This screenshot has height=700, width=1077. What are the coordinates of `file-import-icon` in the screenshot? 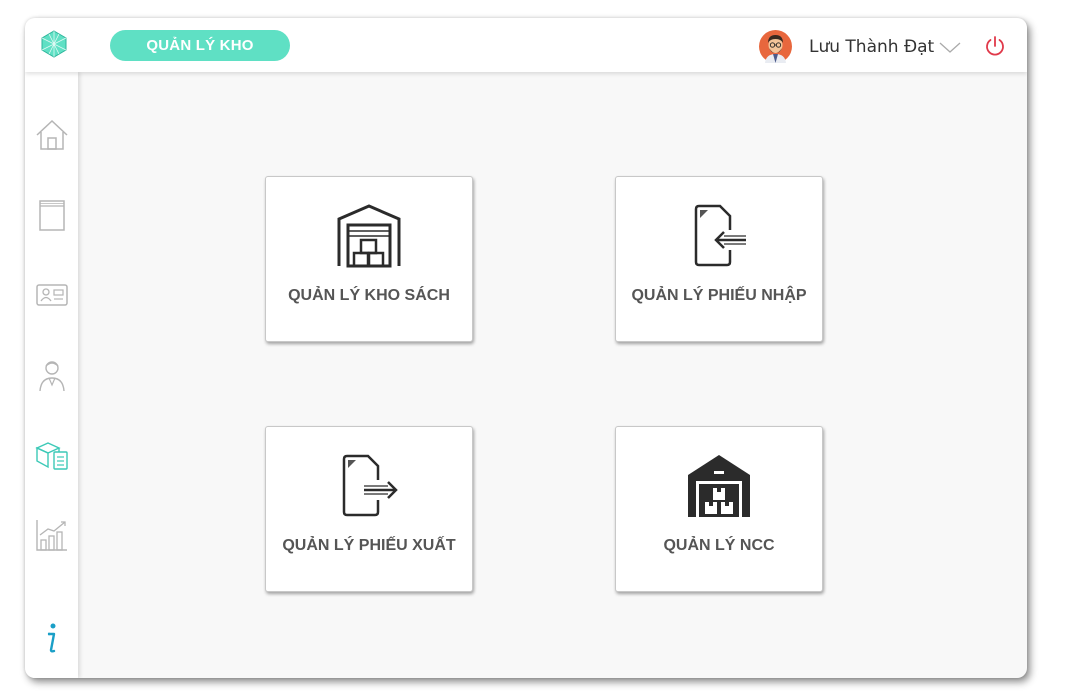 It's located at (720, 235).